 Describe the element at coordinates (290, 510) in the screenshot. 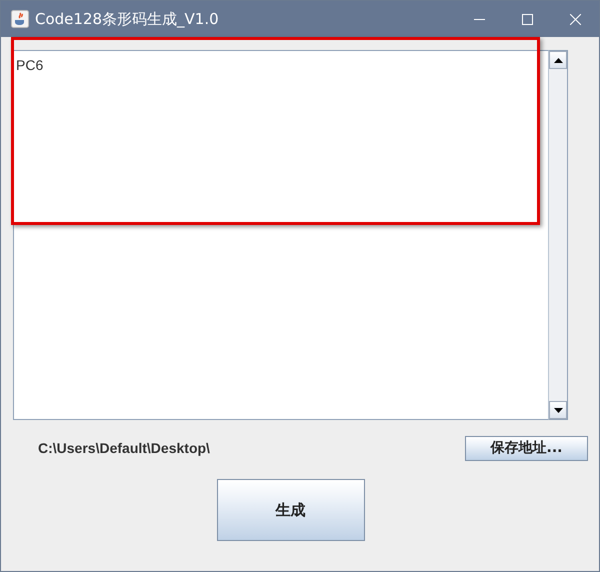

I see `generate-button: 生成` at that location.